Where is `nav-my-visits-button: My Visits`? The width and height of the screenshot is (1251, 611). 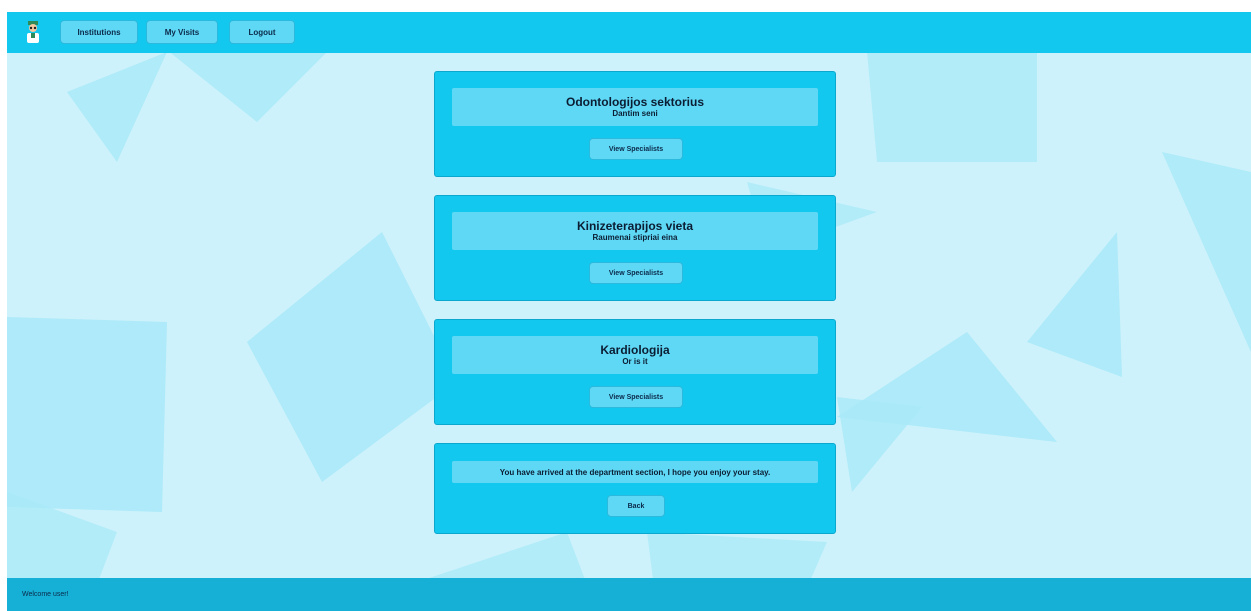
nav-my-visits-button: My Visits is located at coordinates (182, 32).